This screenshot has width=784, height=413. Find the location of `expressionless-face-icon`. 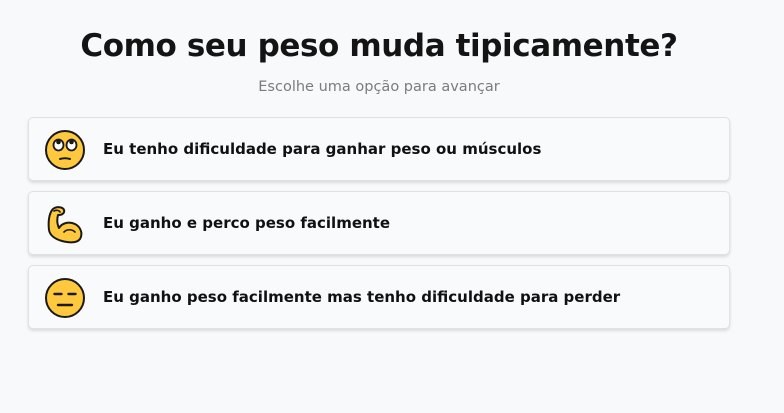

expressionless-face-icon is located at coordinates (65, 298).